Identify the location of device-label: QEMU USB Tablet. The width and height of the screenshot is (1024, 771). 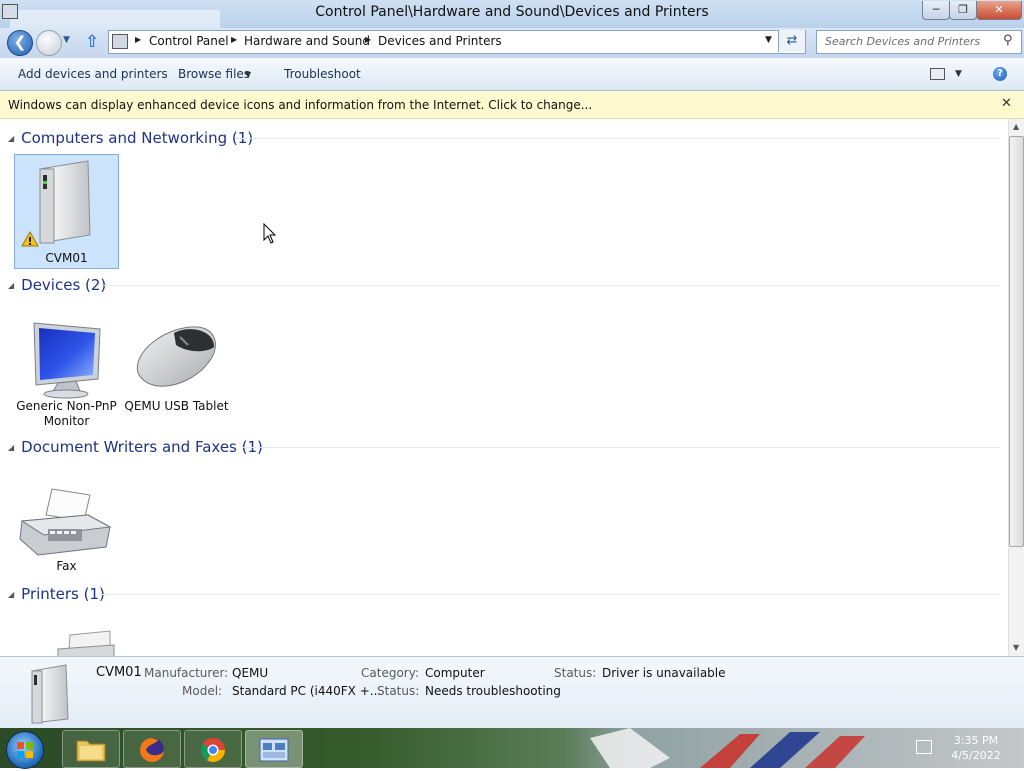
(176, 406).